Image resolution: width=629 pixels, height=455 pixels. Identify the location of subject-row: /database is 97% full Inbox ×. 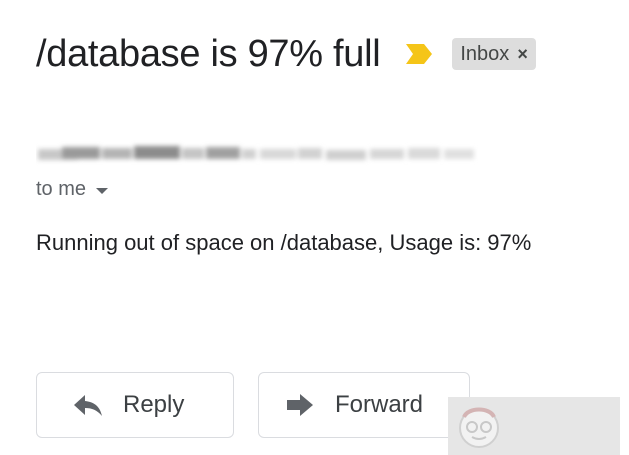
(286, 54).